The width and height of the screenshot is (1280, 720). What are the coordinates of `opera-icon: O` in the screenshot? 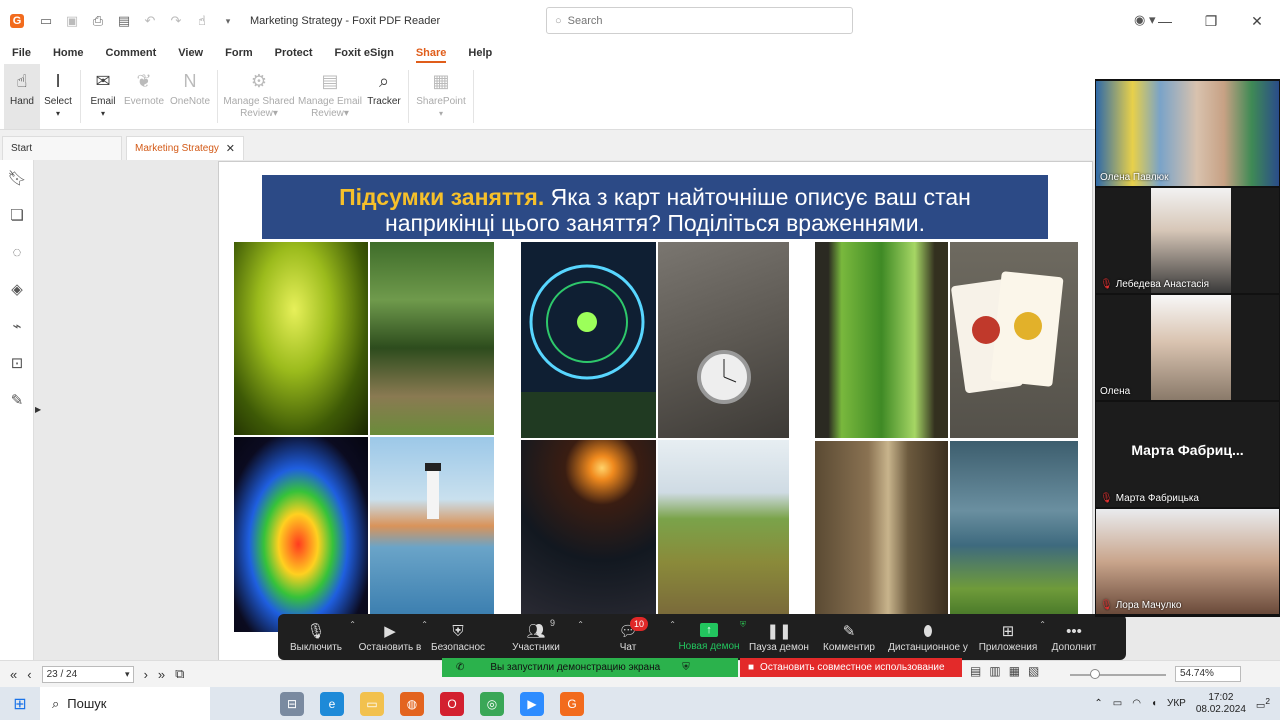 It's located at (452, 703).